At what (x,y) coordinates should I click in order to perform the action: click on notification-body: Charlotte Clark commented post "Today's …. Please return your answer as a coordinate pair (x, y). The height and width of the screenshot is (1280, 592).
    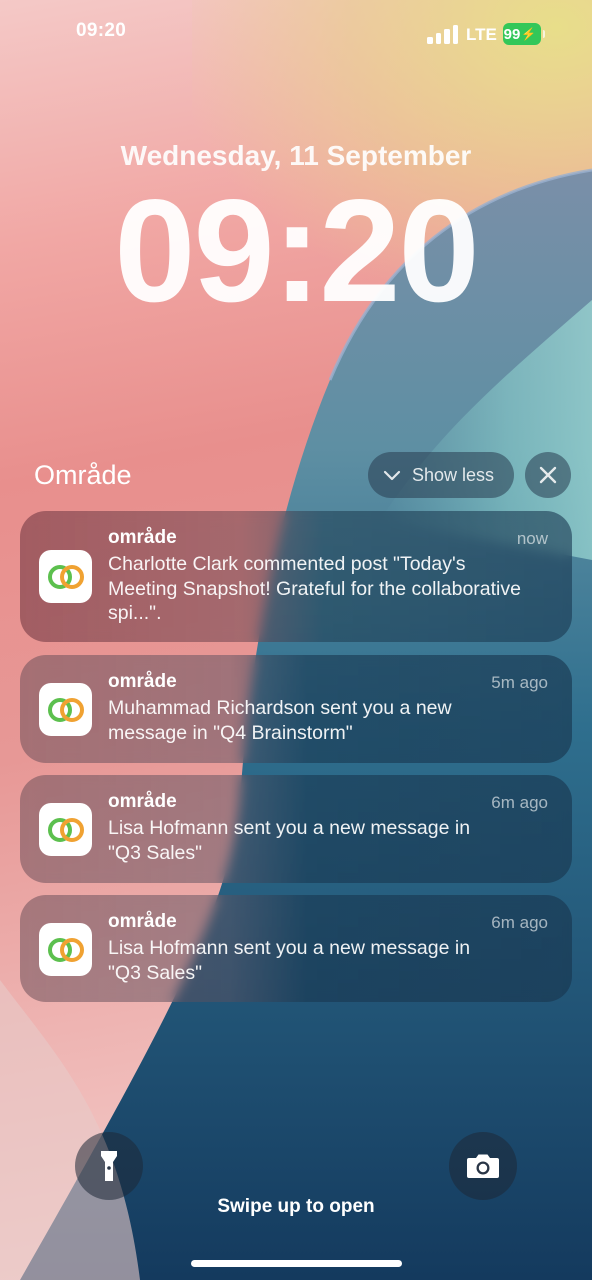
    Looking at the image, I should click on (314, 588).